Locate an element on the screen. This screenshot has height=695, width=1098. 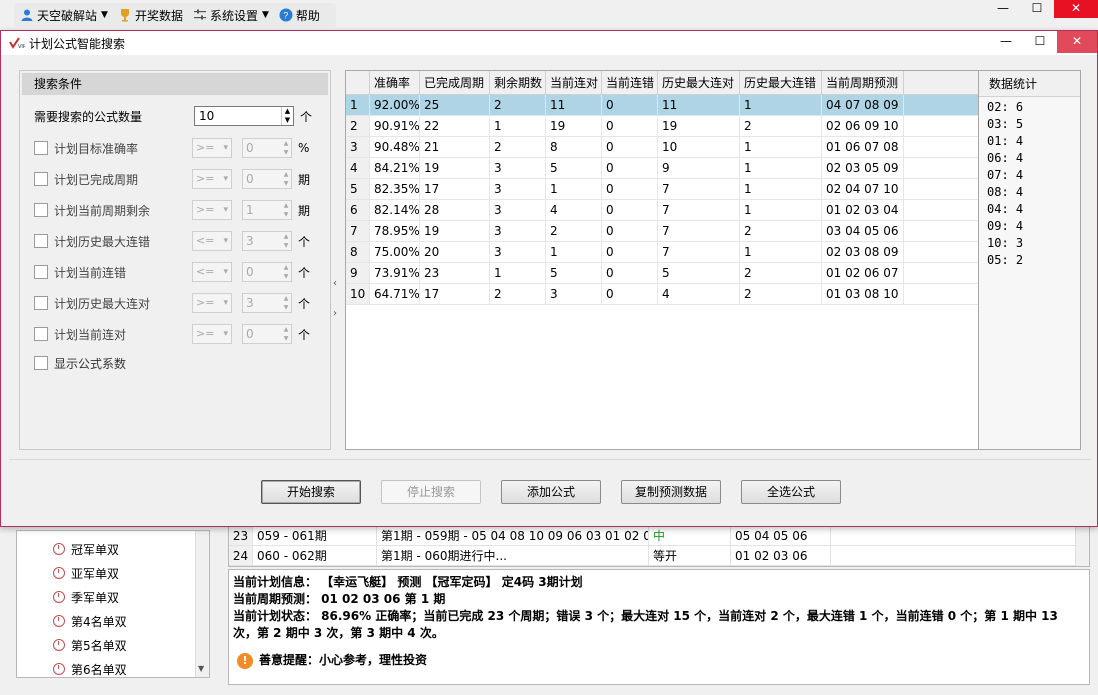
table-row: 6 82.14% 28 3 4 0 7 1 01 02 03 04 is located at coordinates (662, 210).